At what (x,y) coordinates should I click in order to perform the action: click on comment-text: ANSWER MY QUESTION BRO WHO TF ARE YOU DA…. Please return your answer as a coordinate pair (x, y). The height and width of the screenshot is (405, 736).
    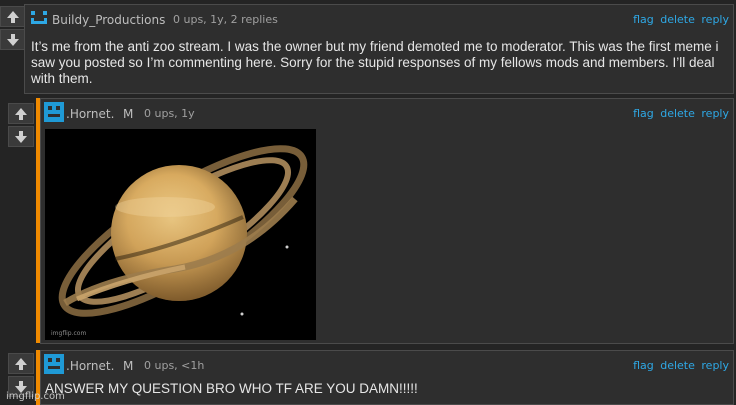
    Looking at the image, I should click on (231, 388).